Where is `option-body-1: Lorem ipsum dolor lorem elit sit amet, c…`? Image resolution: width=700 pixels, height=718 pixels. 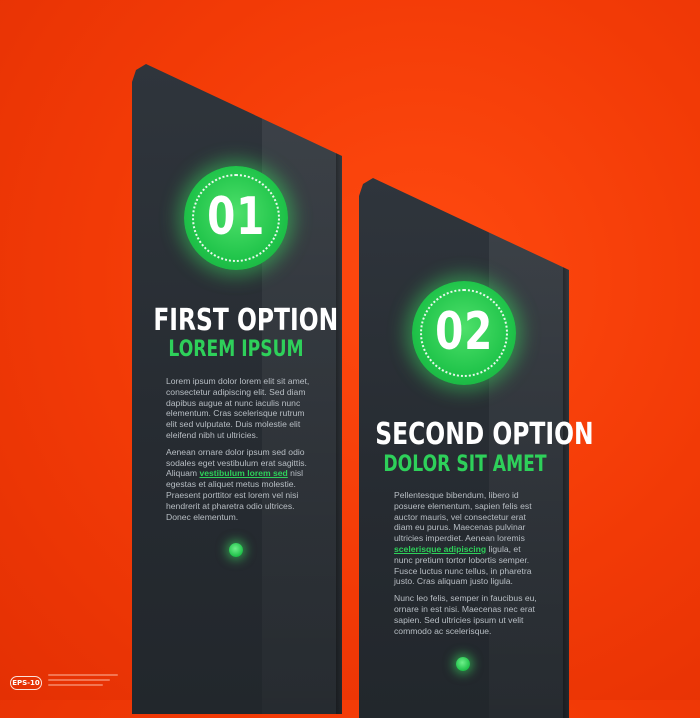 option-body-1: Lorem ipsum dolor lorem elit sit amet, c… is located at coordinates (239, 452).